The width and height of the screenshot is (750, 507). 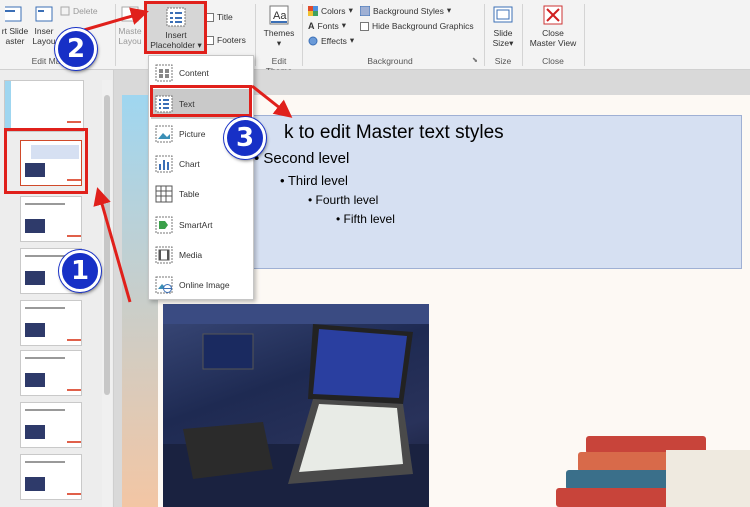 I want to click on fonts-icon: A, so click(x=311, y=25).